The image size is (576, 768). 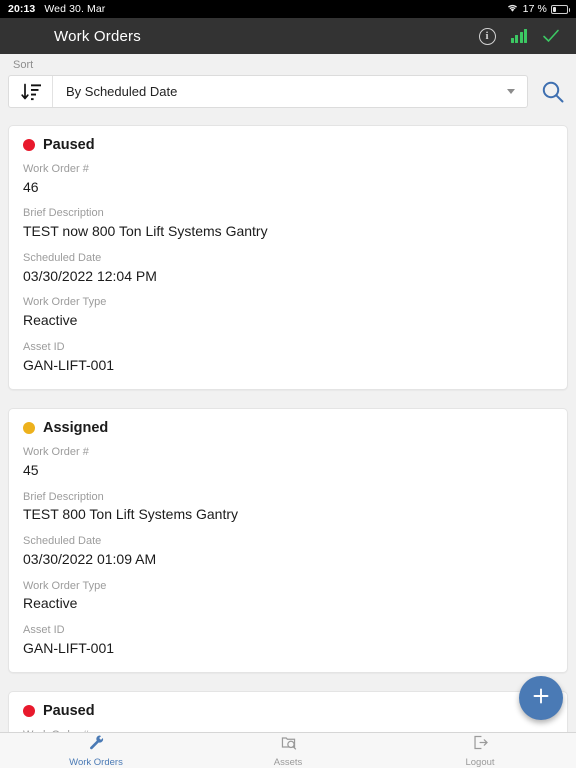 I want to click on sort-label: Sort, so click(x=23, y=65).